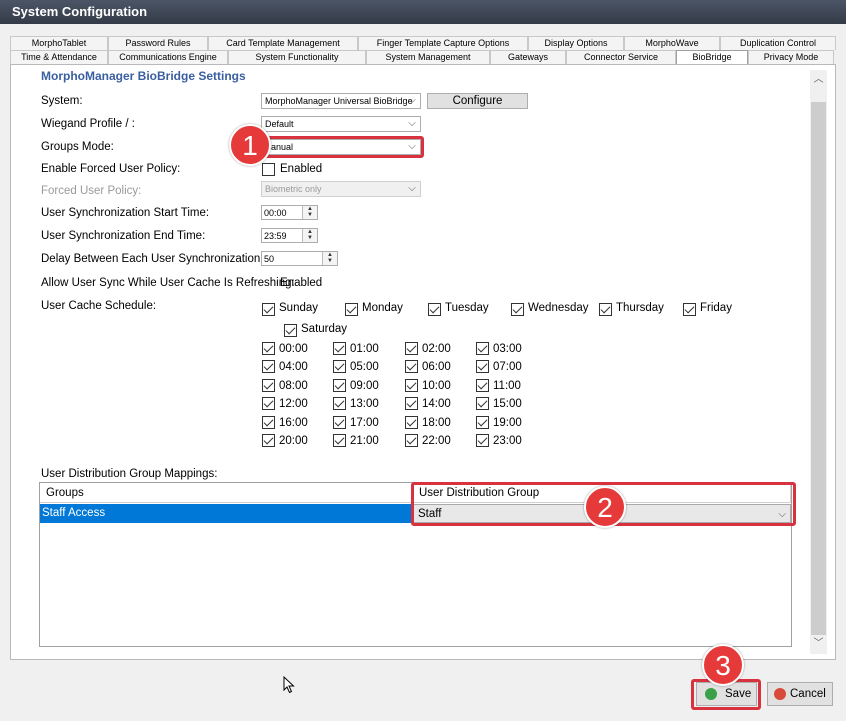  I want to click on tab-morphowave: MorphoWave, so click(672, 43).